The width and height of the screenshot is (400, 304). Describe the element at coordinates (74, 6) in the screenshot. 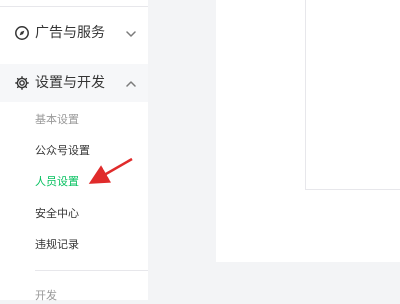

I see `sidebar-top-divider` at that location.